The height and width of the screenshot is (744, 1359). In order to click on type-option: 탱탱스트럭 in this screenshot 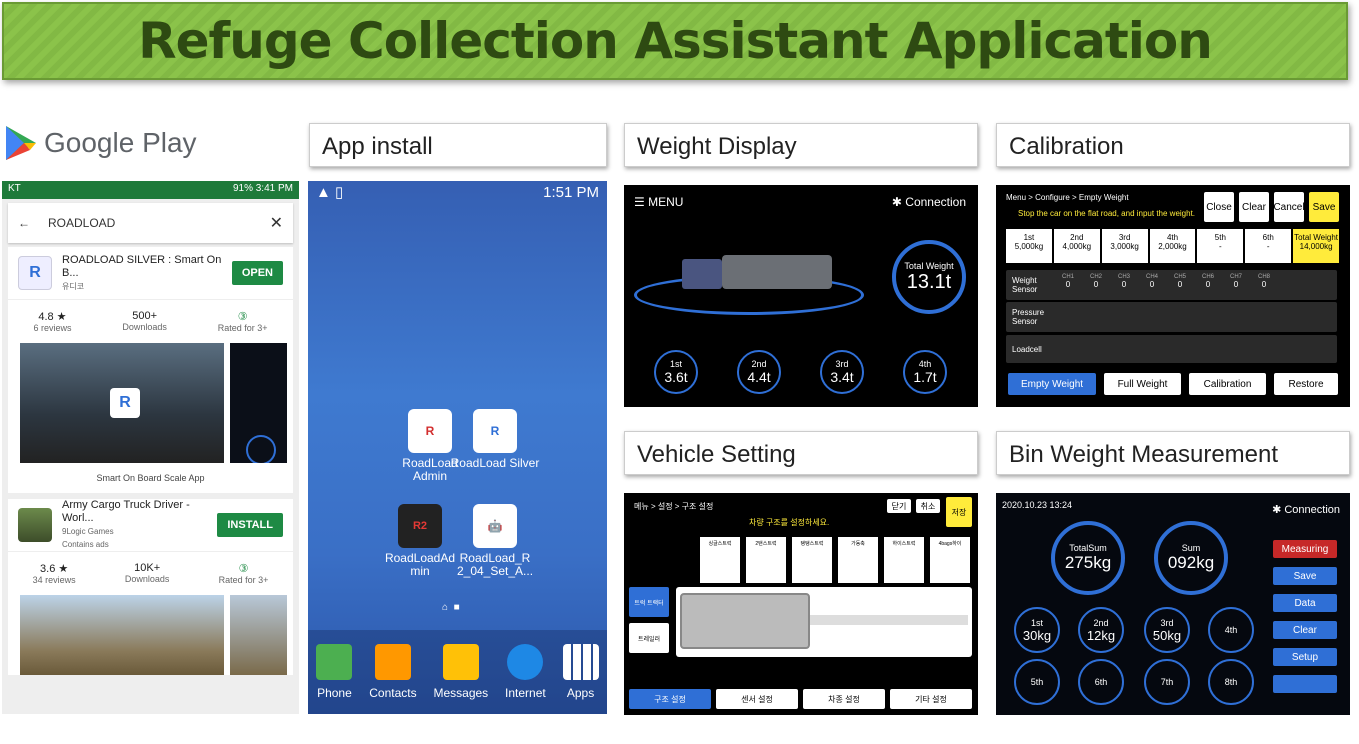, I will do `click(812, 560)`.